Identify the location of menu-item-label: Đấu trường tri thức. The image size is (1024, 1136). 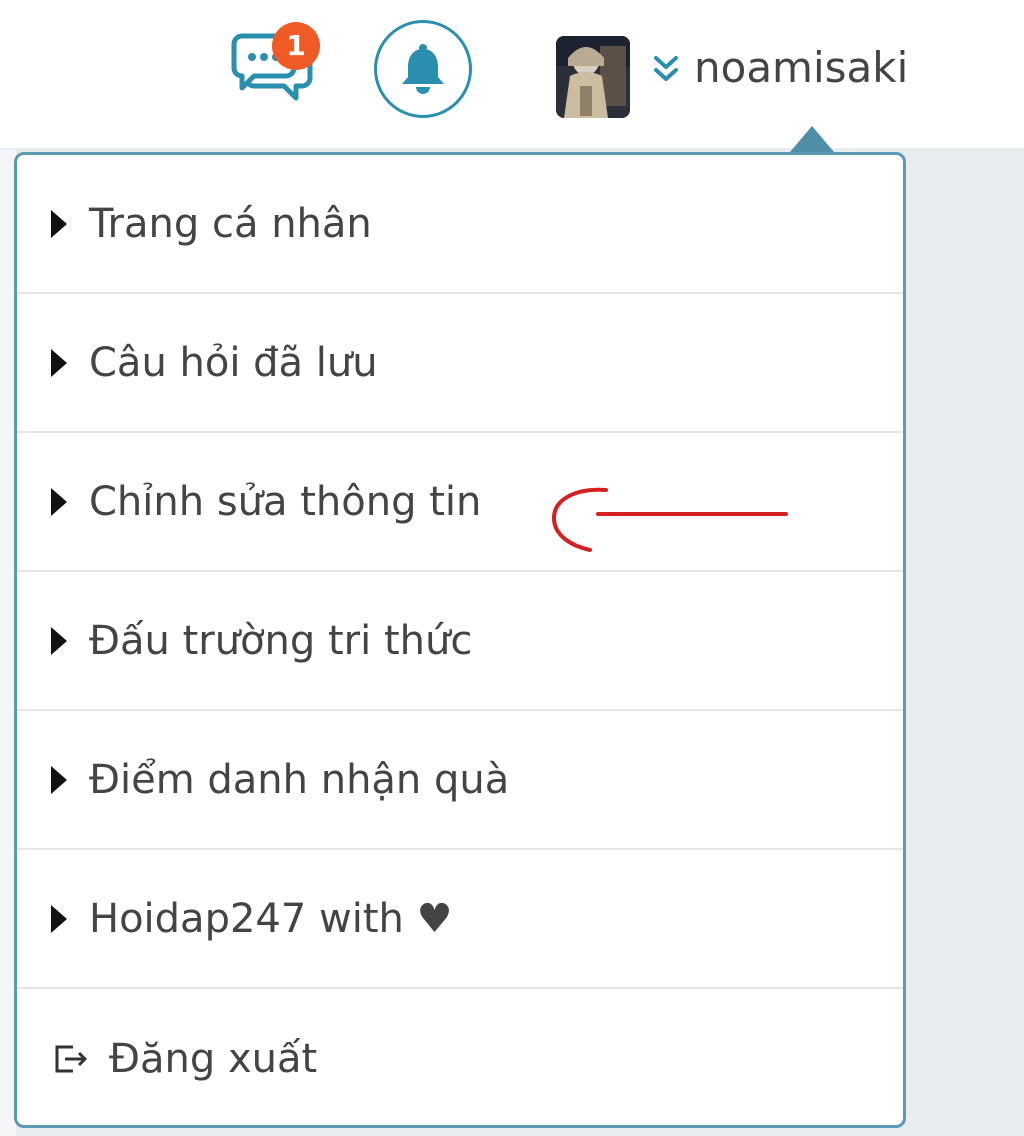
(281, 640).